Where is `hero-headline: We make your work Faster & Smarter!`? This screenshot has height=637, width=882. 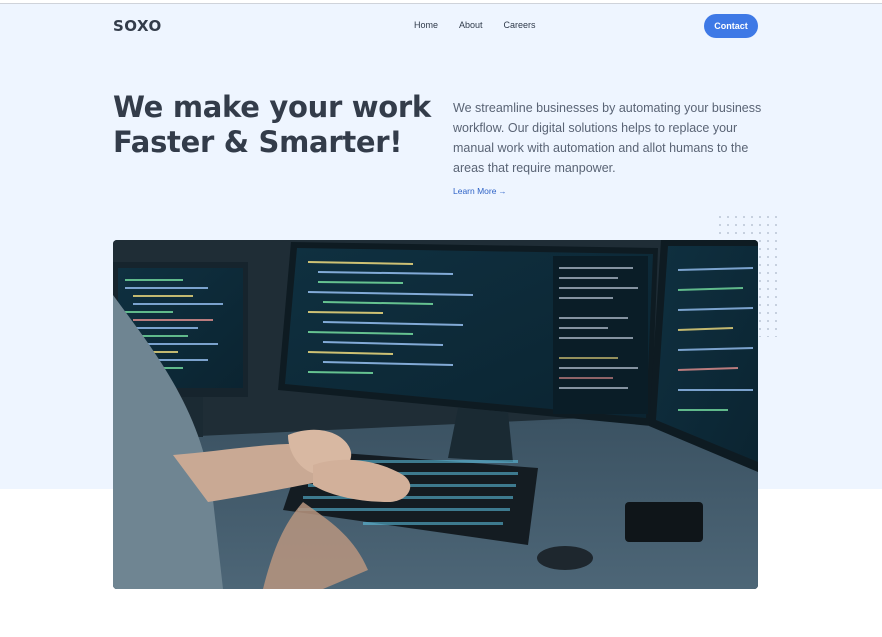
hero-headline: We make your work Faster & Smarter! is located at coordinates (278, 125).